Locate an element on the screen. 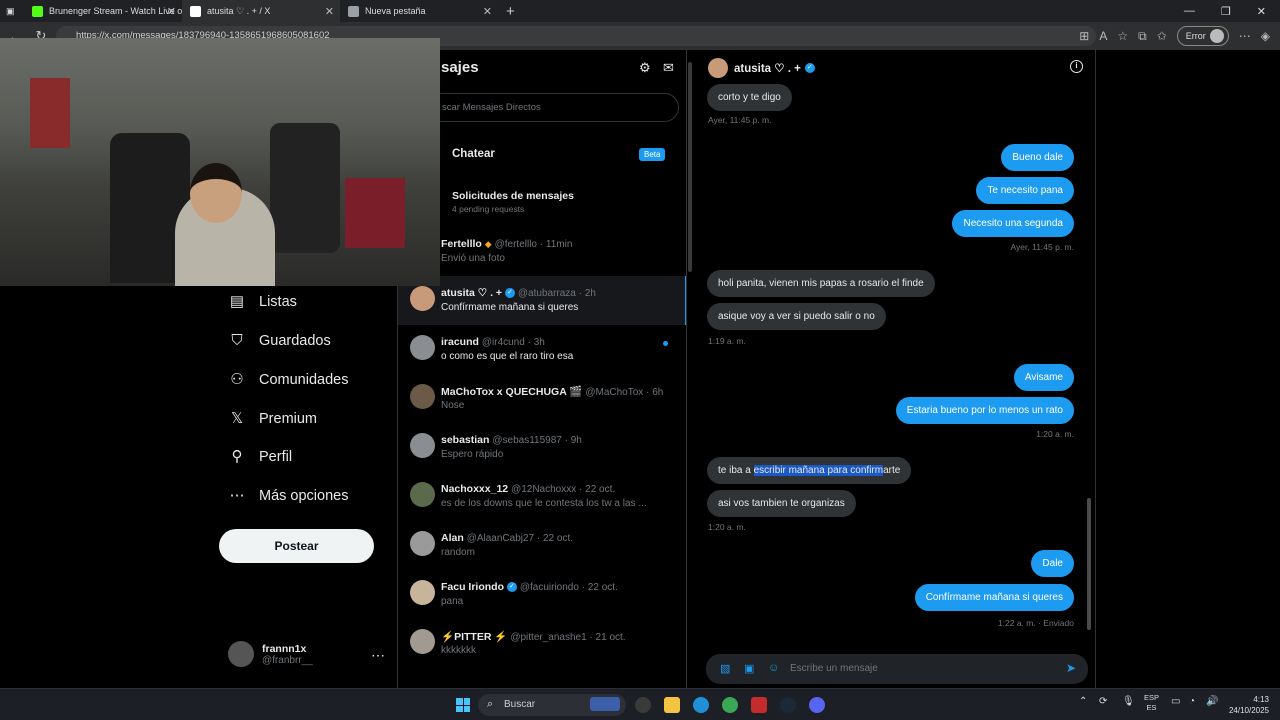  taskbar-search: ⌕ Buscar is located at coordinates (552, 705).